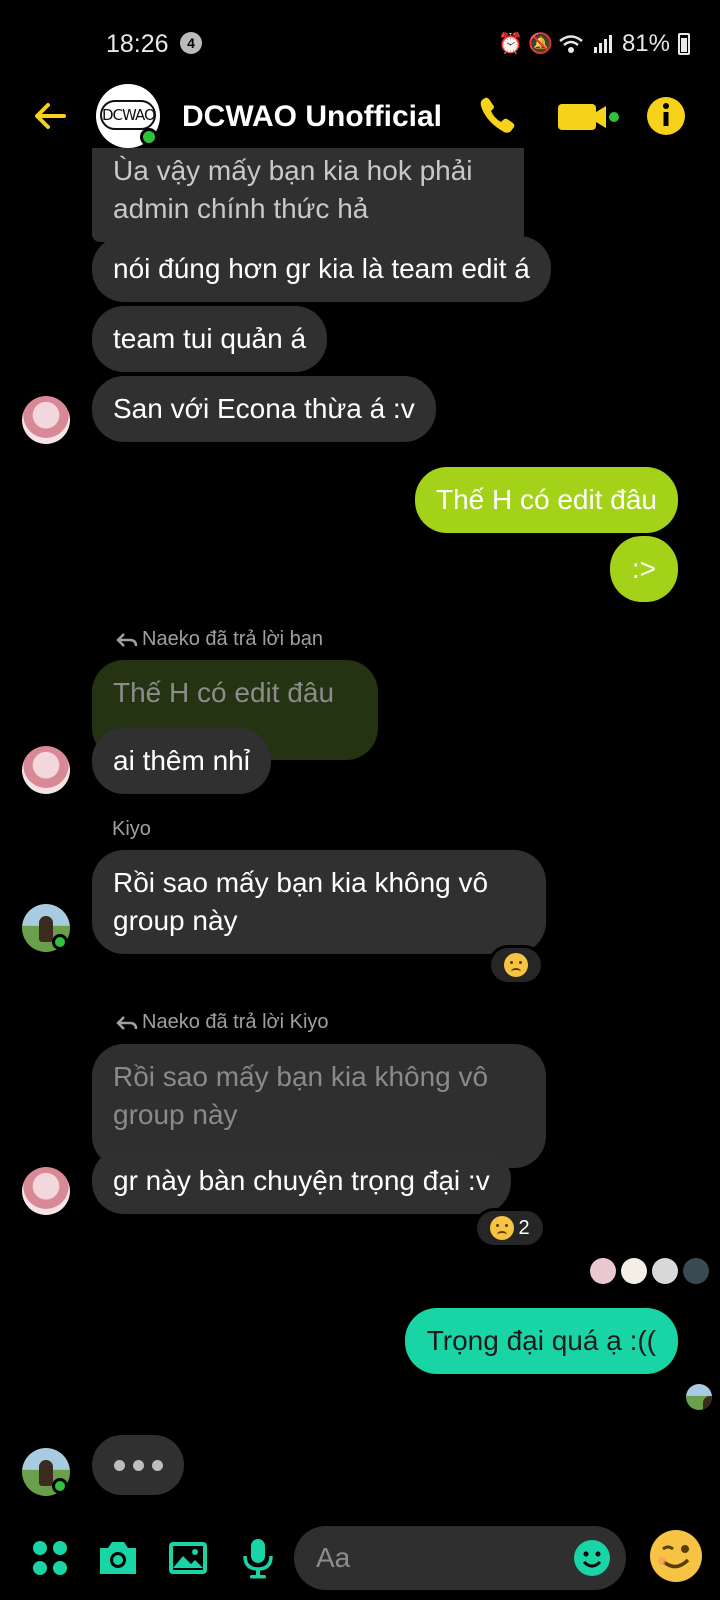 The image size is (720, 1600). What do you see at coordinates (643, 569) in the screenshot?
I see `outgoing-message-bubble: :>` at bounding box center [643, 569].